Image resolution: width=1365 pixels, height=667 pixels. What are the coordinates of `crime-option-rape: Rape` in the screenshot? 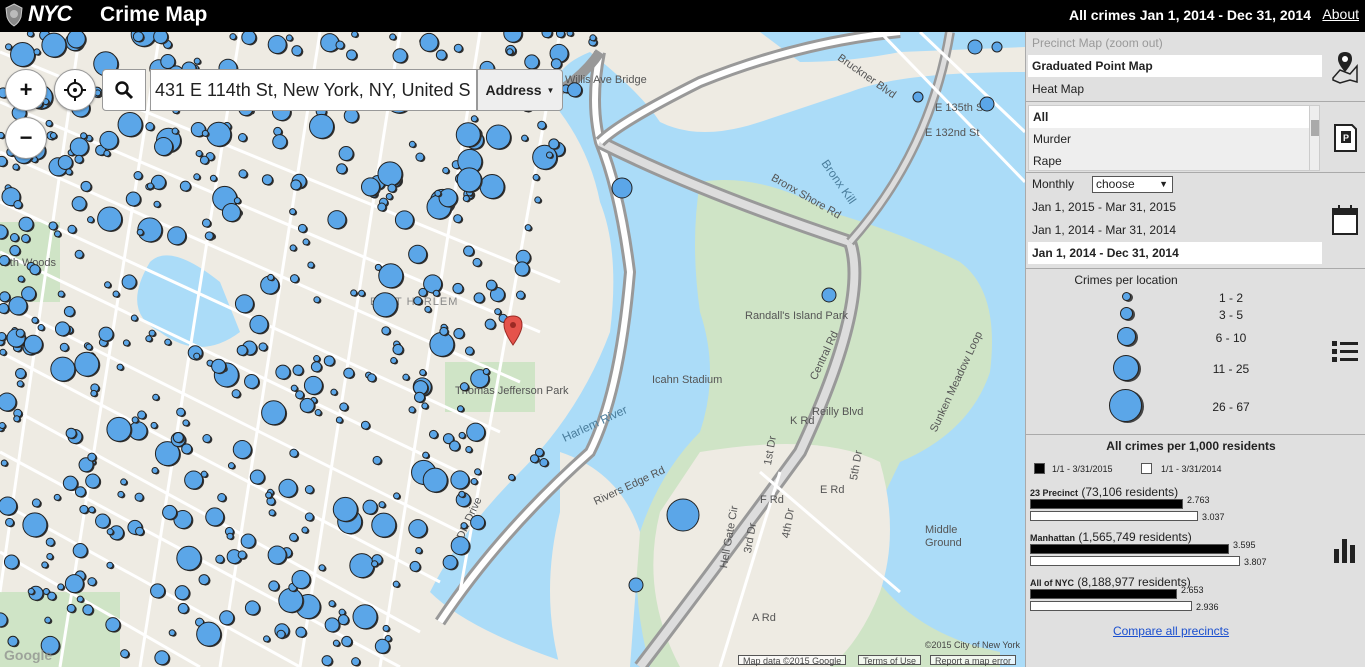 It's located at (1174, 160).